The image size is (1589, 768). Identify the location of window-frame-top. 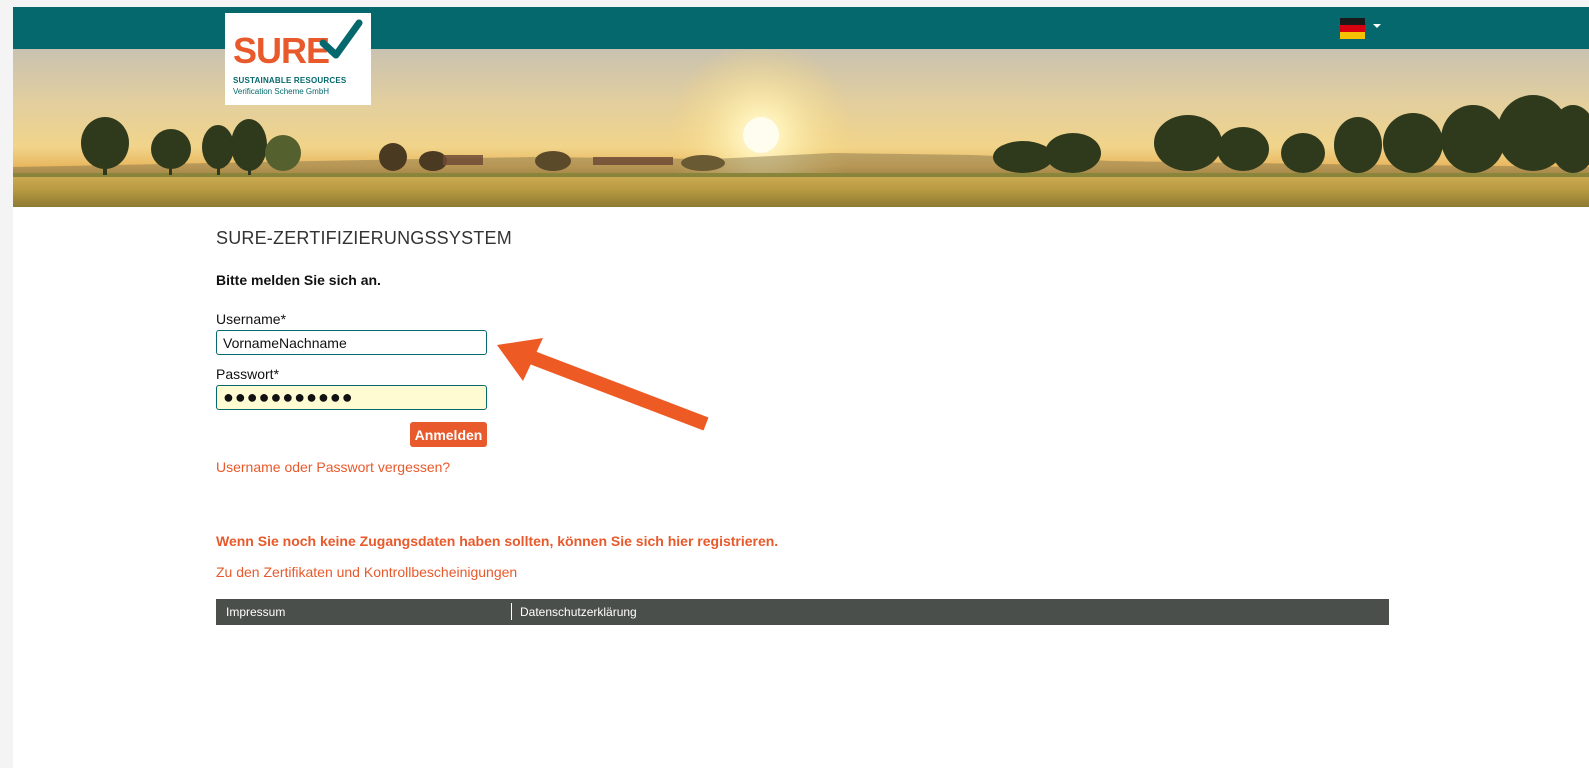
(794, 3).